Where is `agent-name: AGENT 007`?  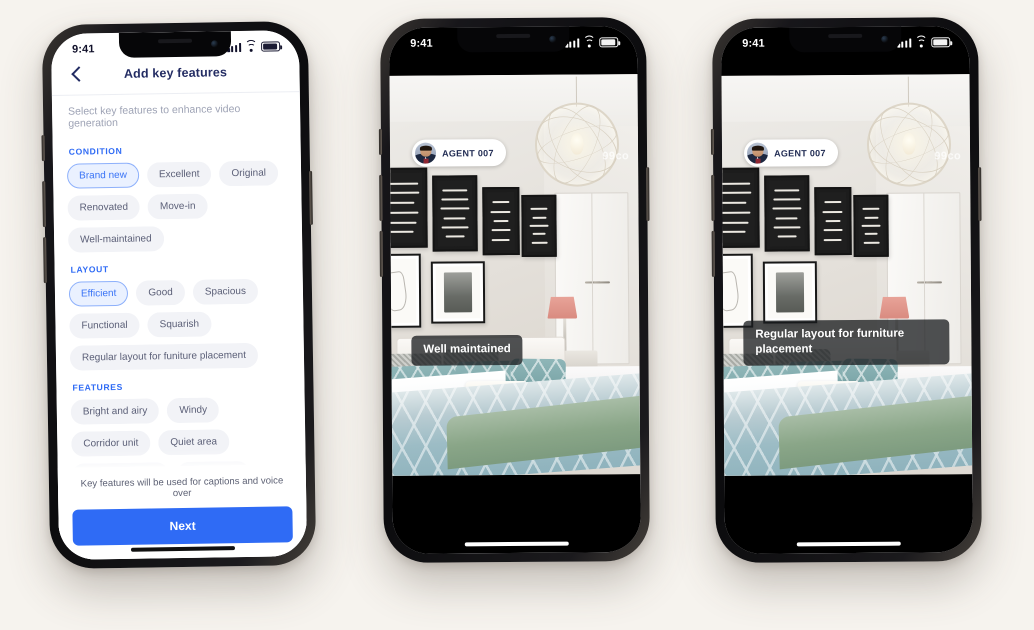 agent-name: AGENT 007 is located at coordinates (800, 153).